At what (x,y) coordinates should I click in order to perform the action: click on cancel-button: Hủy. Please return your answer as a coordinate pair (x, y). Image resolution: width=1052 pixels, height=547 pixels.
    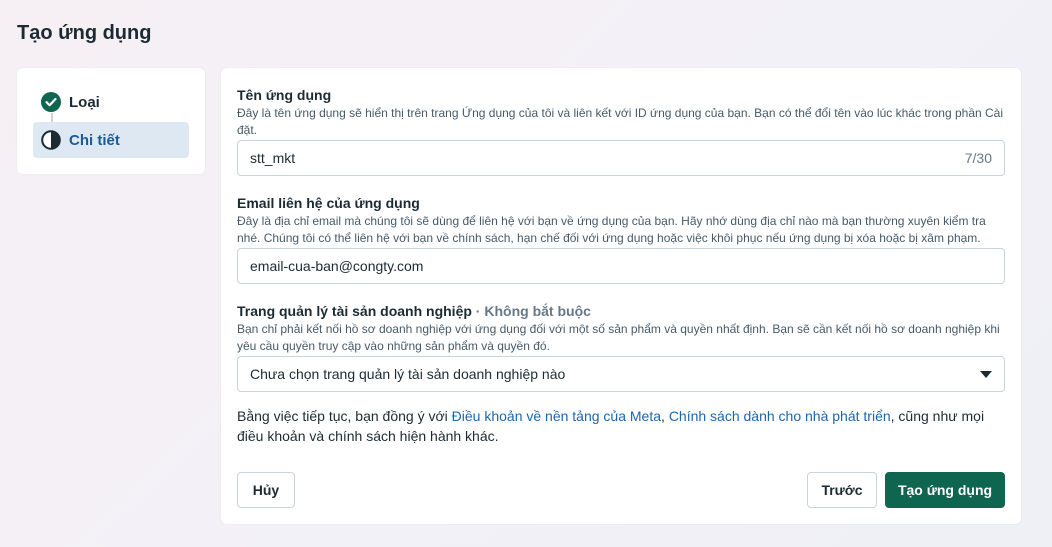
    Looking at the image, I should click on (266, 490).